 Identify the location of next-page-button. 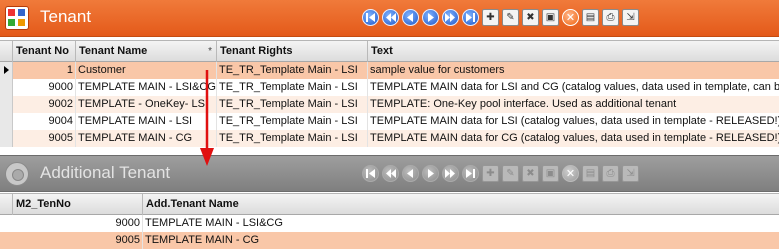
(450, 17).